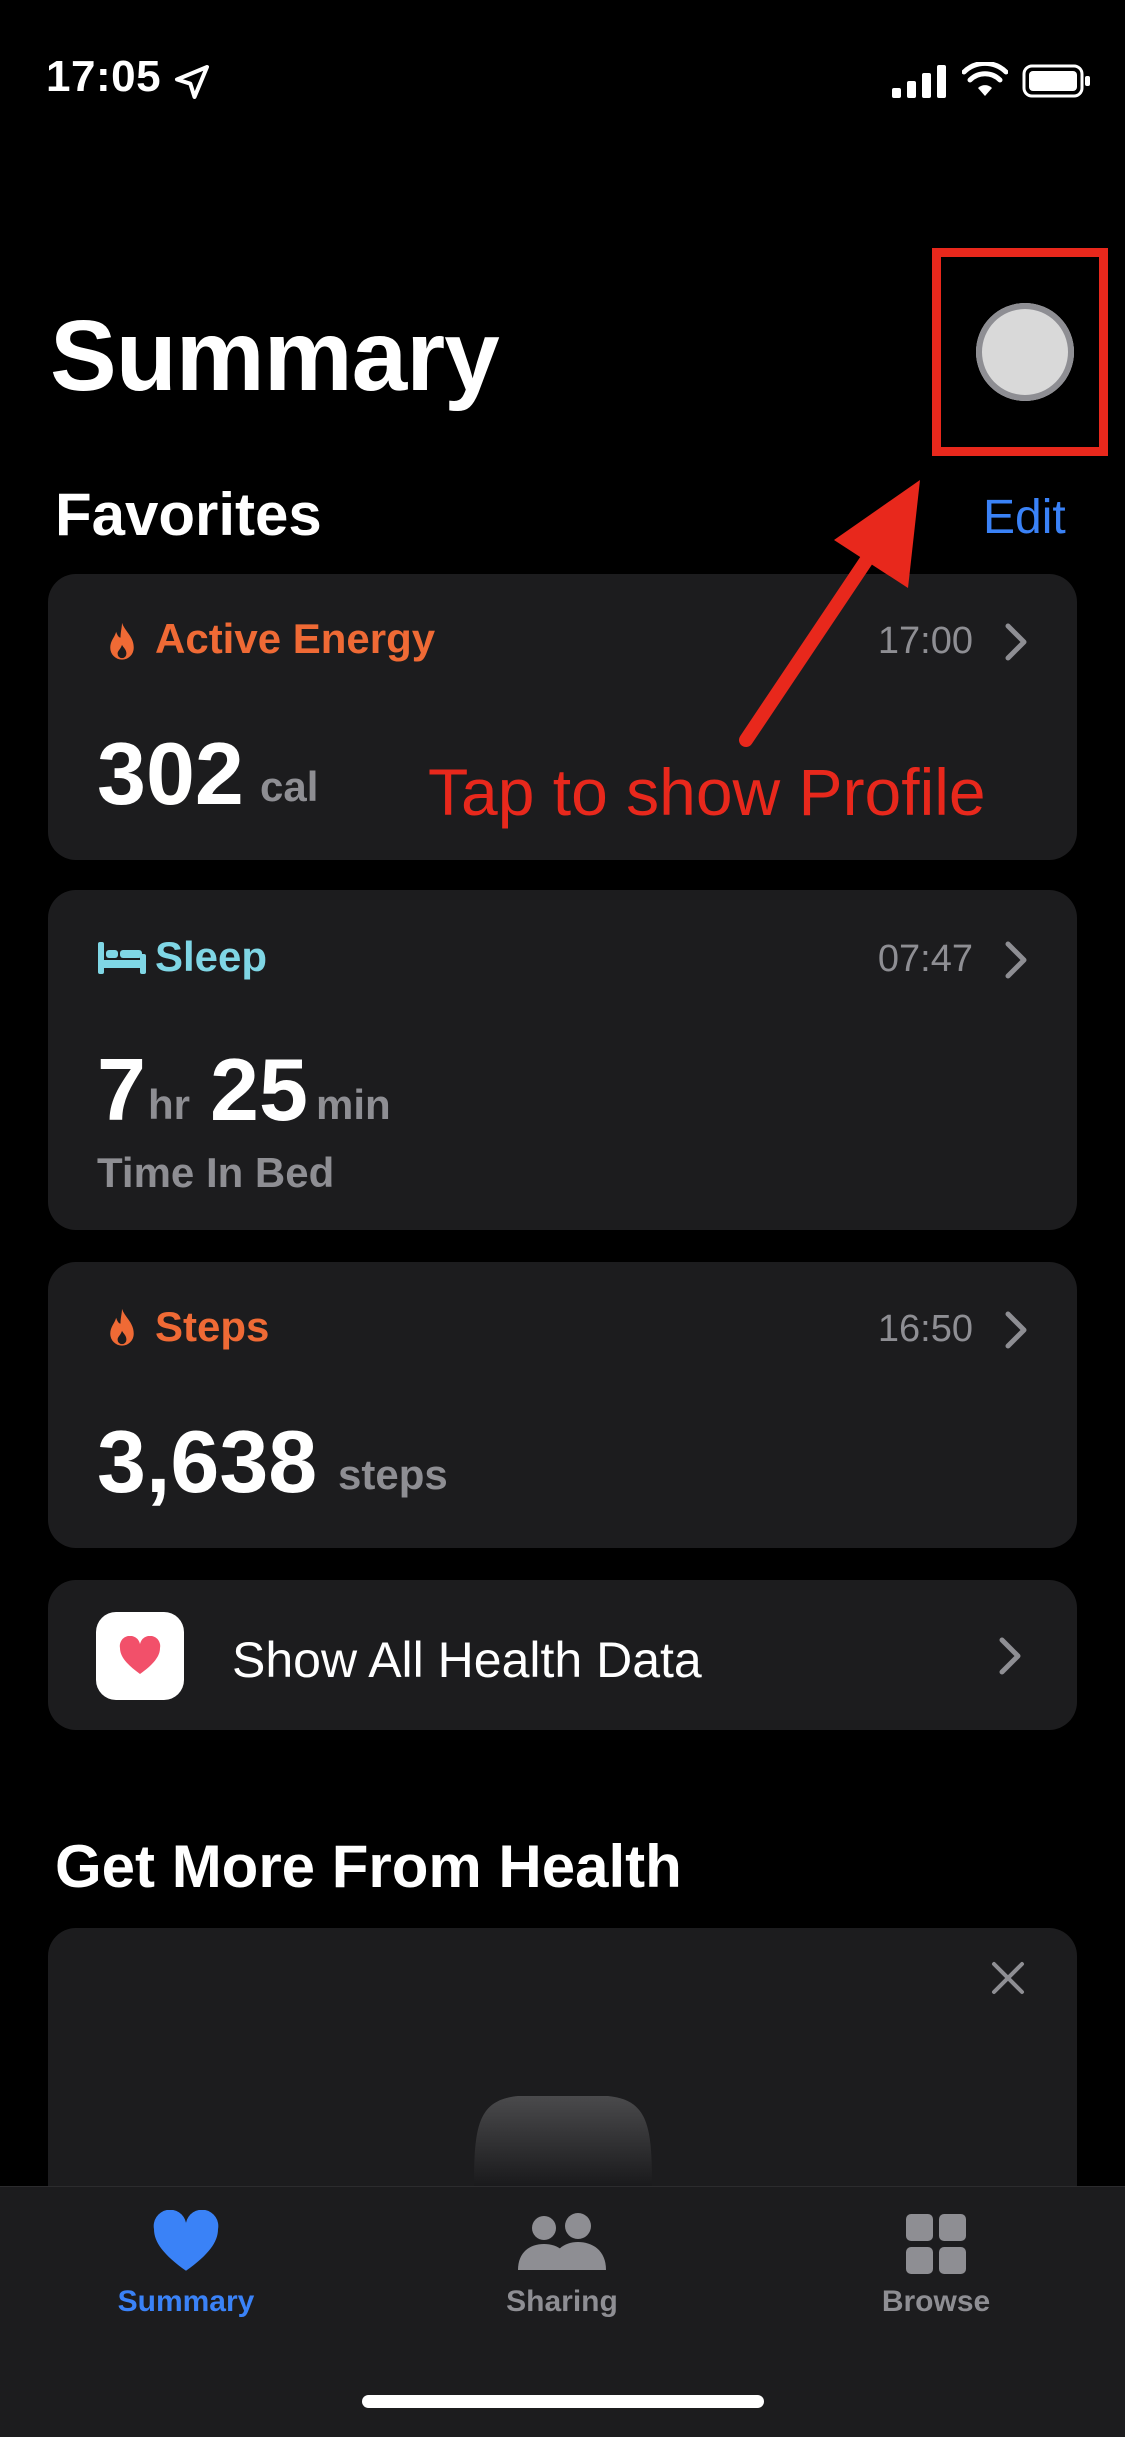  Describe the element at coordinates (216, 1172) in the screenshot. I see `sleep-subtitle: Time In Bed` at that location.